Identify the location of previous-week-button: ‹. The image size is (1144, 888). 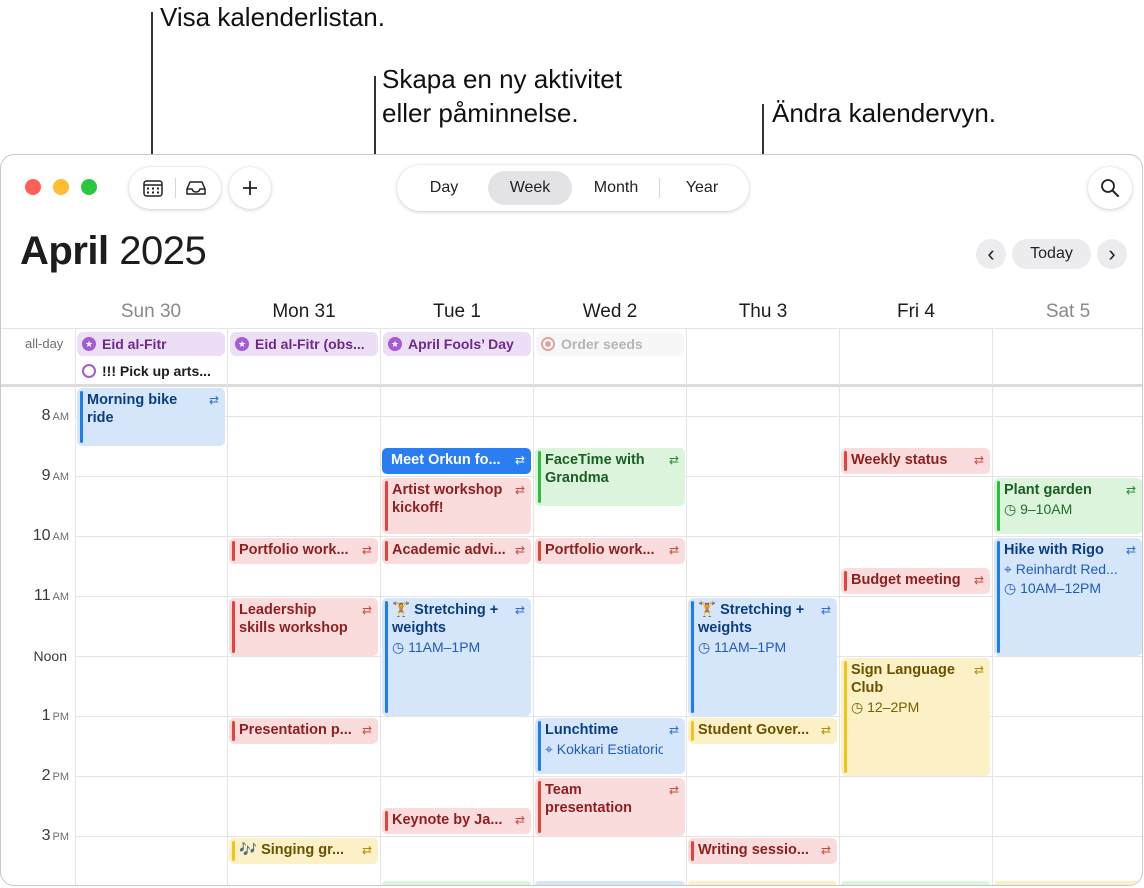
(991, 254).